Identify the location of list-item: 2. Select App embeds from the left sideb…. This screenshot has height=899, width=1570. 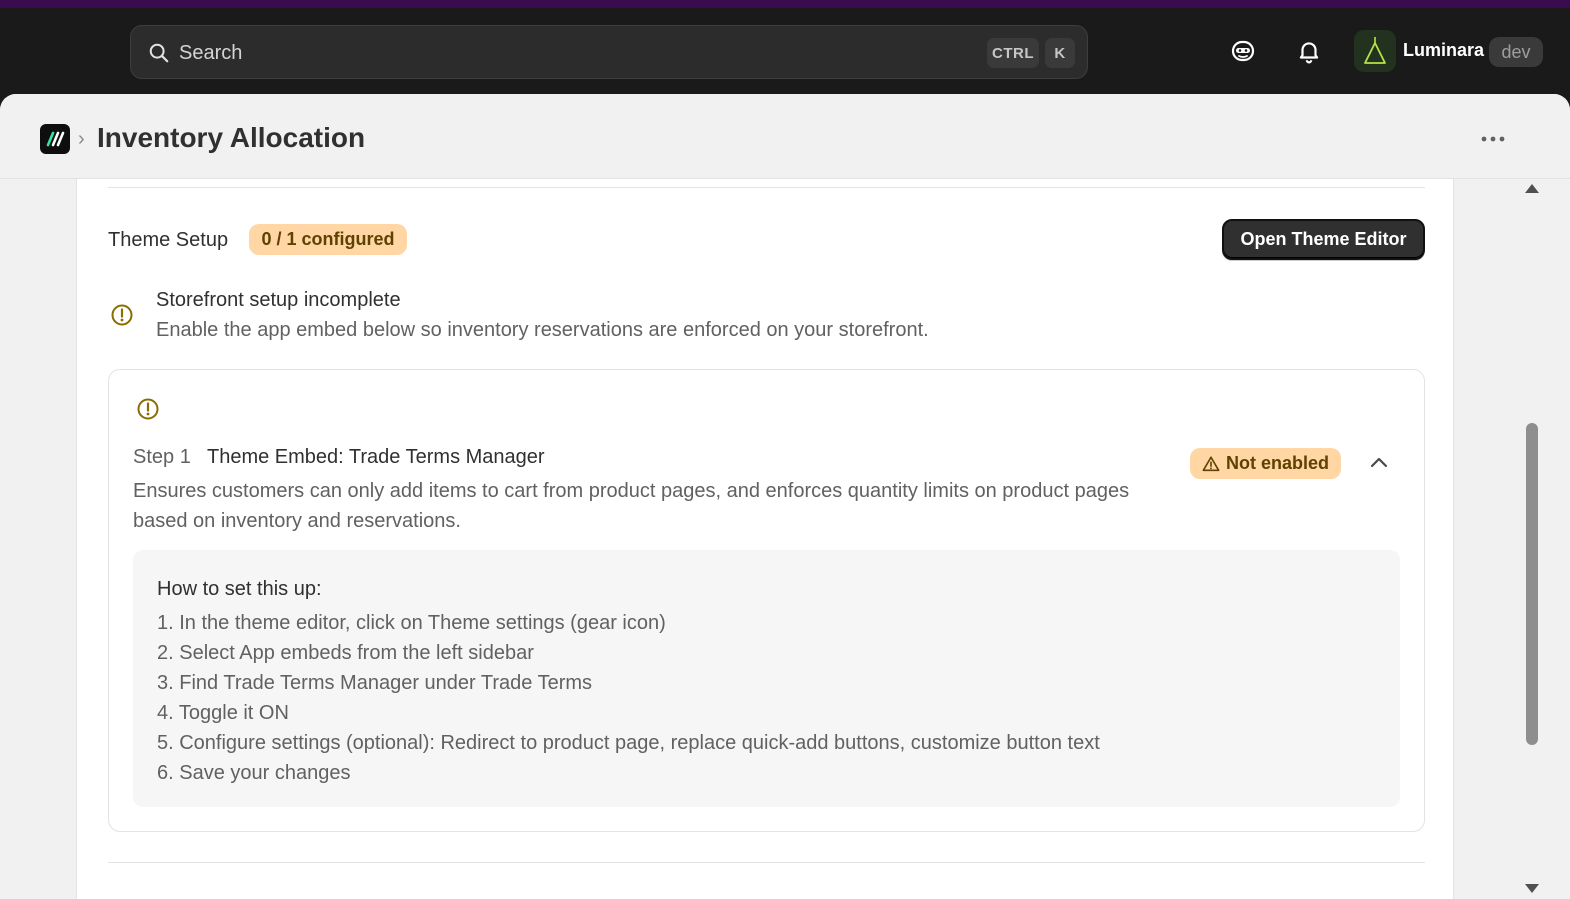
(345, 653).